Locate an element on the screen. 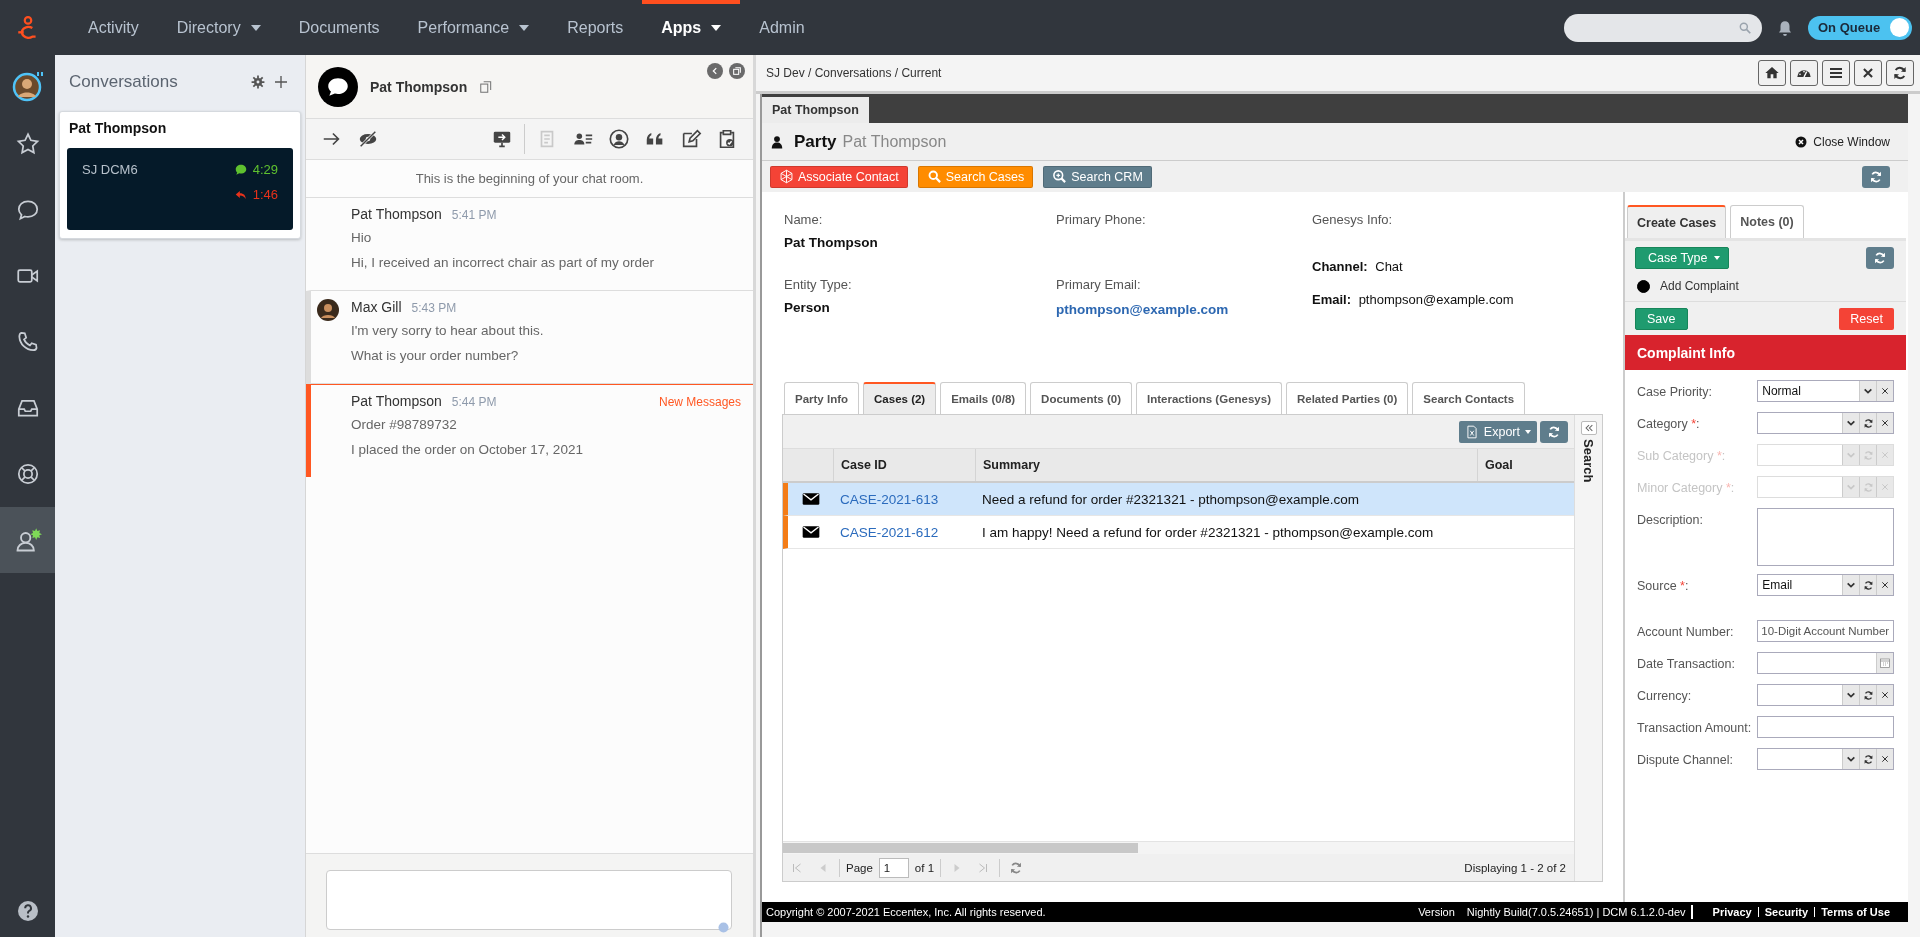 Image resolution: width=1920 pixels, height=937 pixels. field-label: Sub Category *: is located at coordinates (1682, 455).